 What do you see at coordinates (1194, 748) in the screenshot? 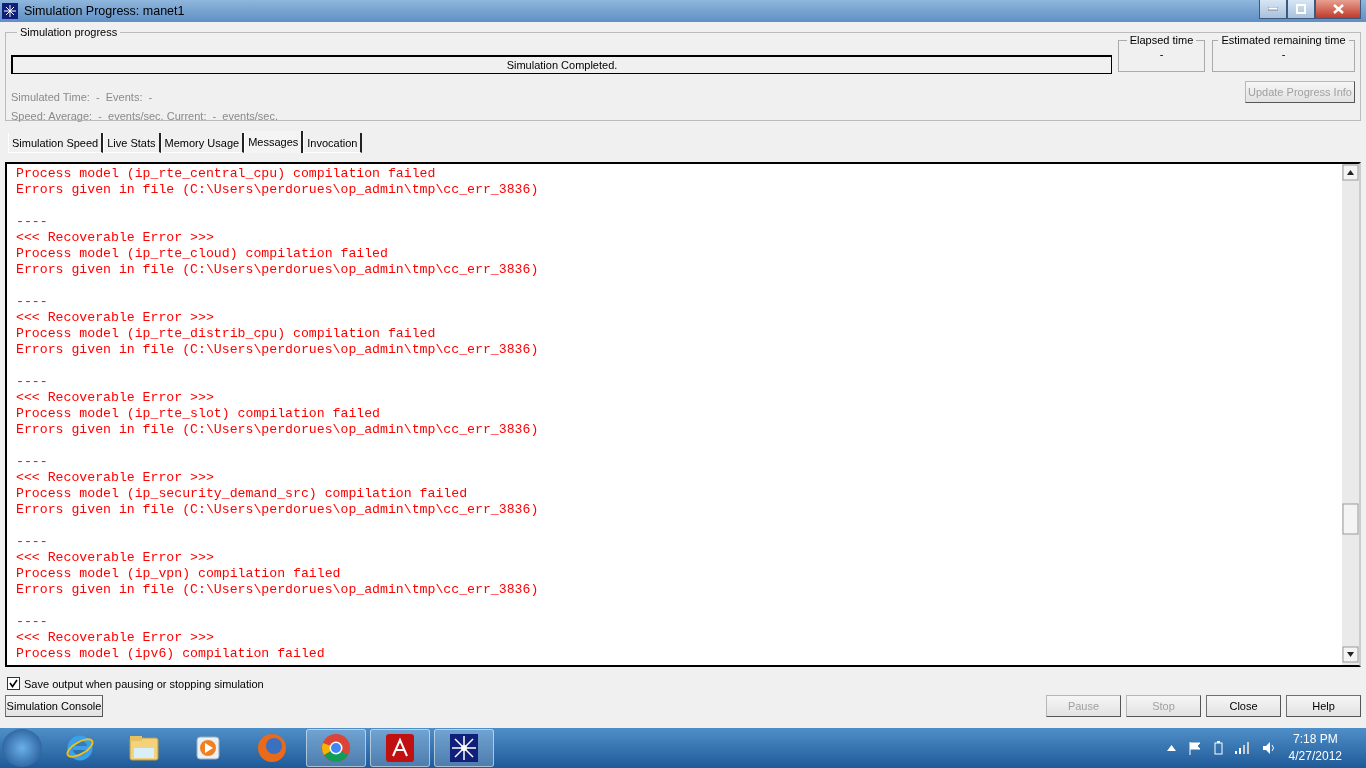
I see `flag-icon` at bounding box center [1194, 748].